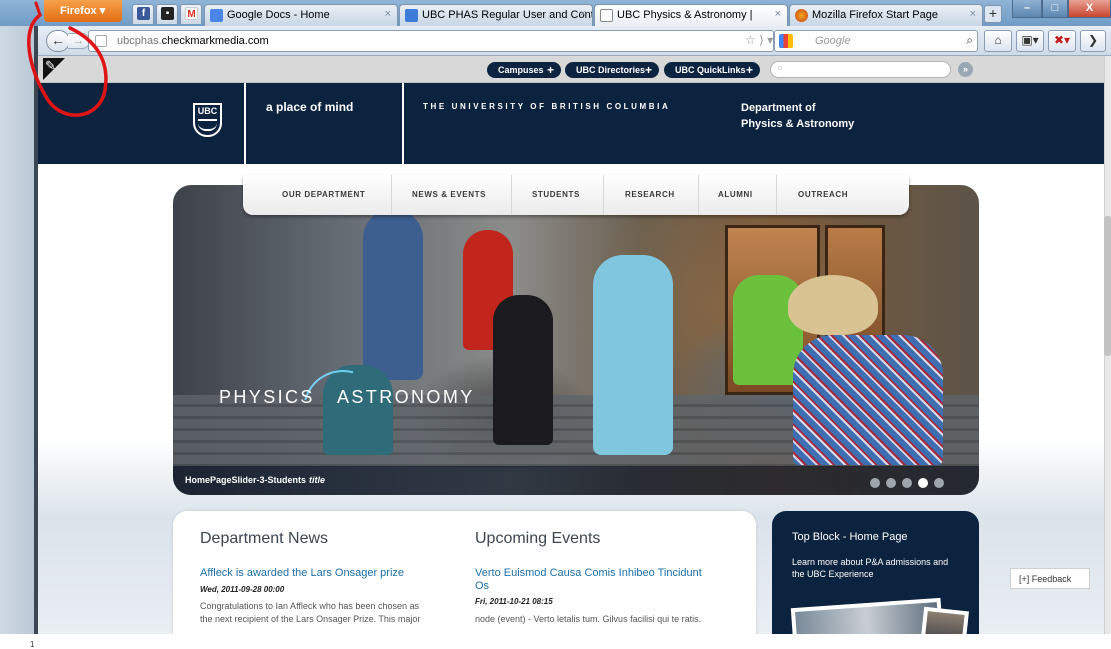 The image size is (1111, 649). What do you see at coordinates (546, 106) in the screenshot?
I see `university-name: THE UNIVERSITY OF BRITISH COLUMBIA` at bounding box center [546, 106].